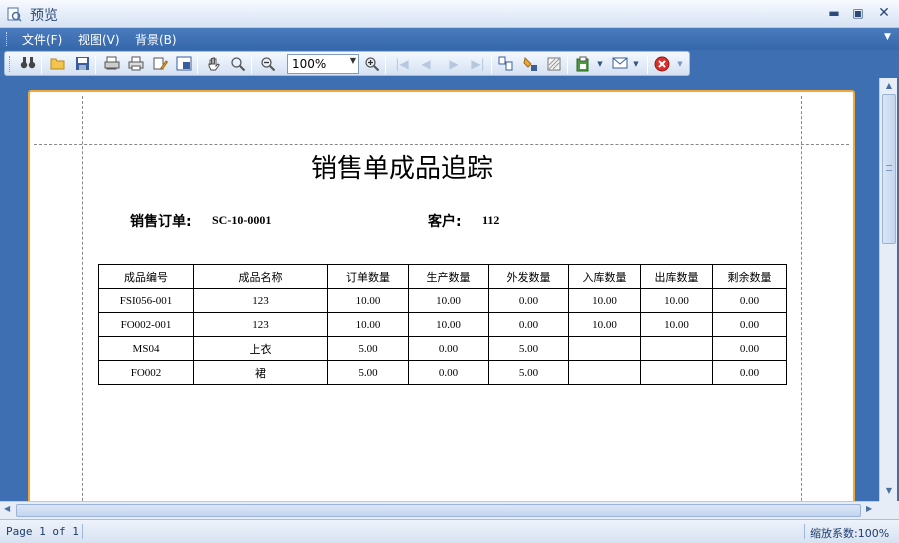  Describe the element at coordinates (884, 13) in the screenshot. I see `close-window-button: ✕` at that location.